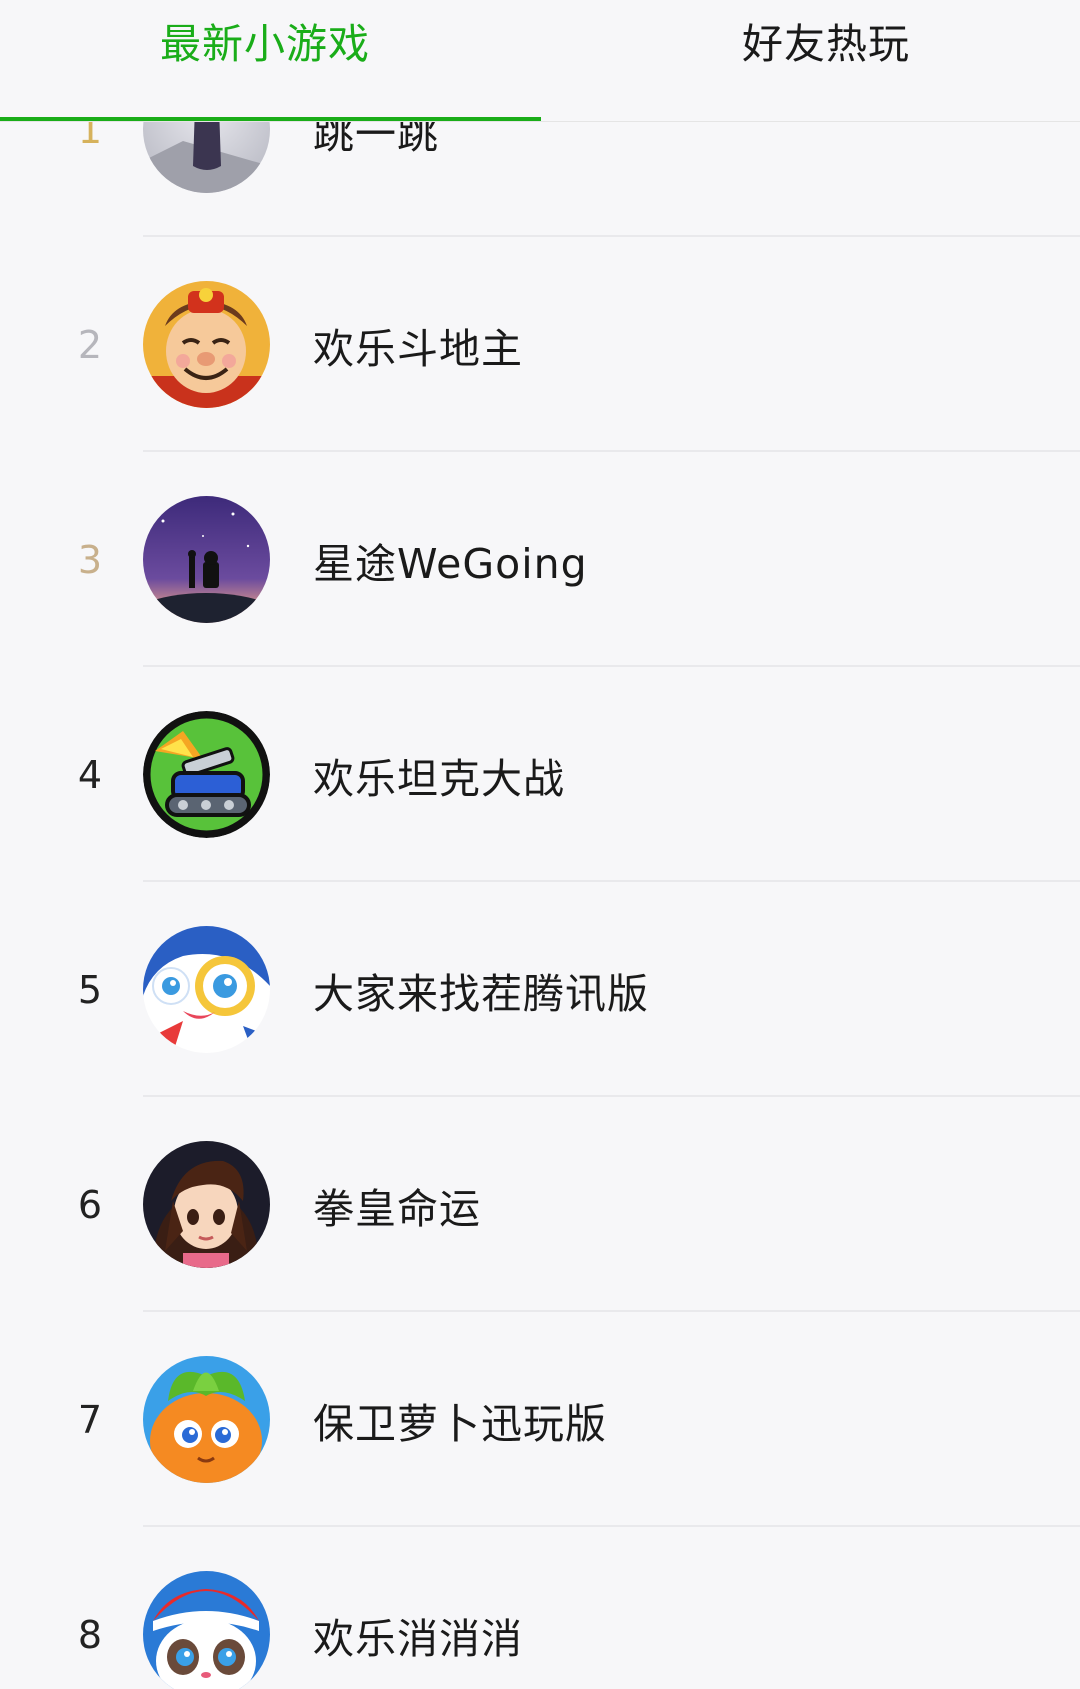 This screenshot has width=1080, height=1689. Describe the element at coordinates (206, 1204) in the screenshot. I see `kof-destiny-icon` at that location.